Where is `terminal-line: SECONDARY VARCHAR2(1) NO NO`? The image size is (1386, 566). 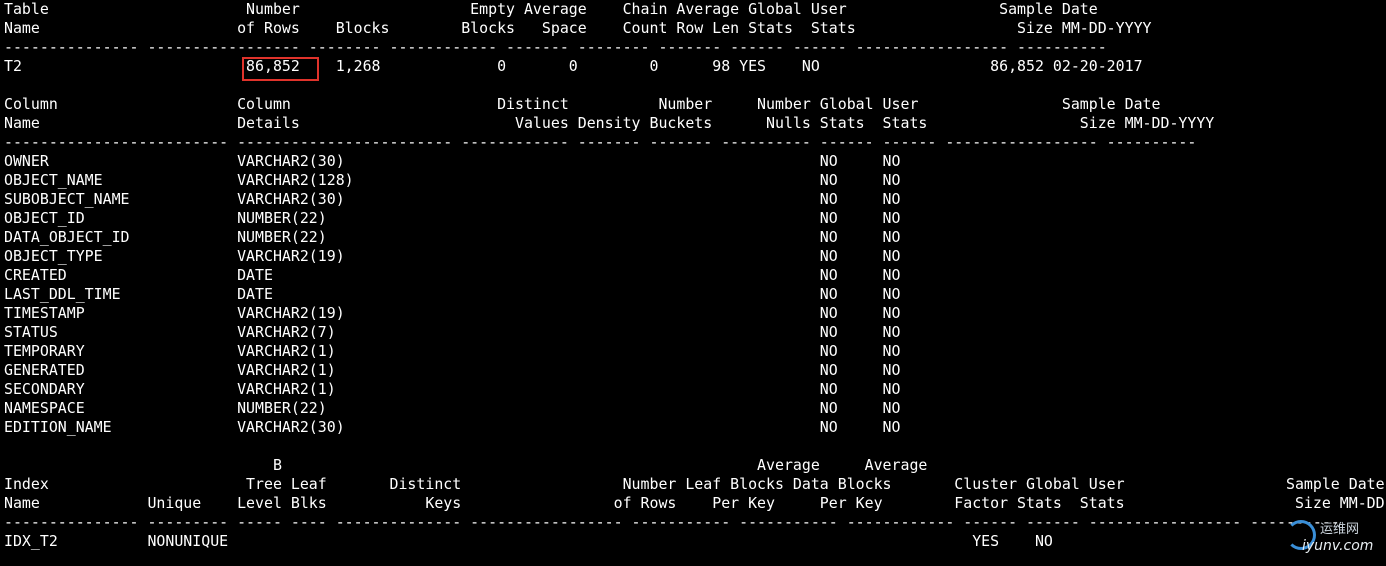 terminal-line: SECONDARY VARCHAR2(1) NO NO is located at coordinates (452, 389).